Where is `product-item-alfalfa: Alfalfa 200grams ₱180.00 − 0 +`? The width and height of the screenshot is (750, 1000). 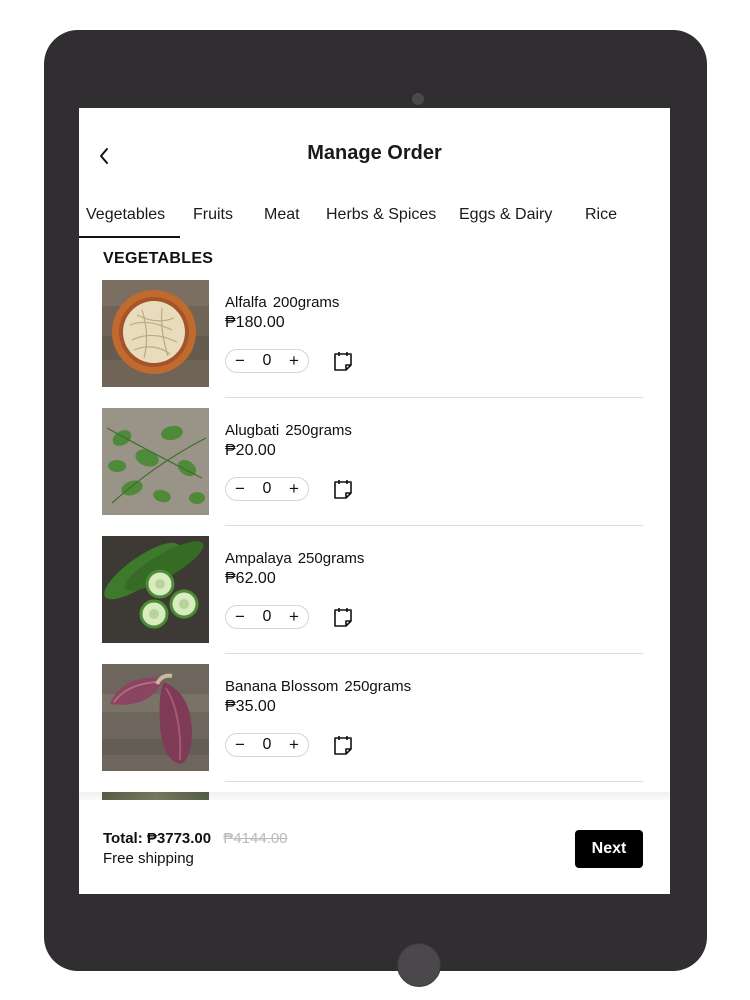
product-item-alfalfa: Alfalfa 200grams ₱180.00 − 0 + is located at coordinates (372, 344).